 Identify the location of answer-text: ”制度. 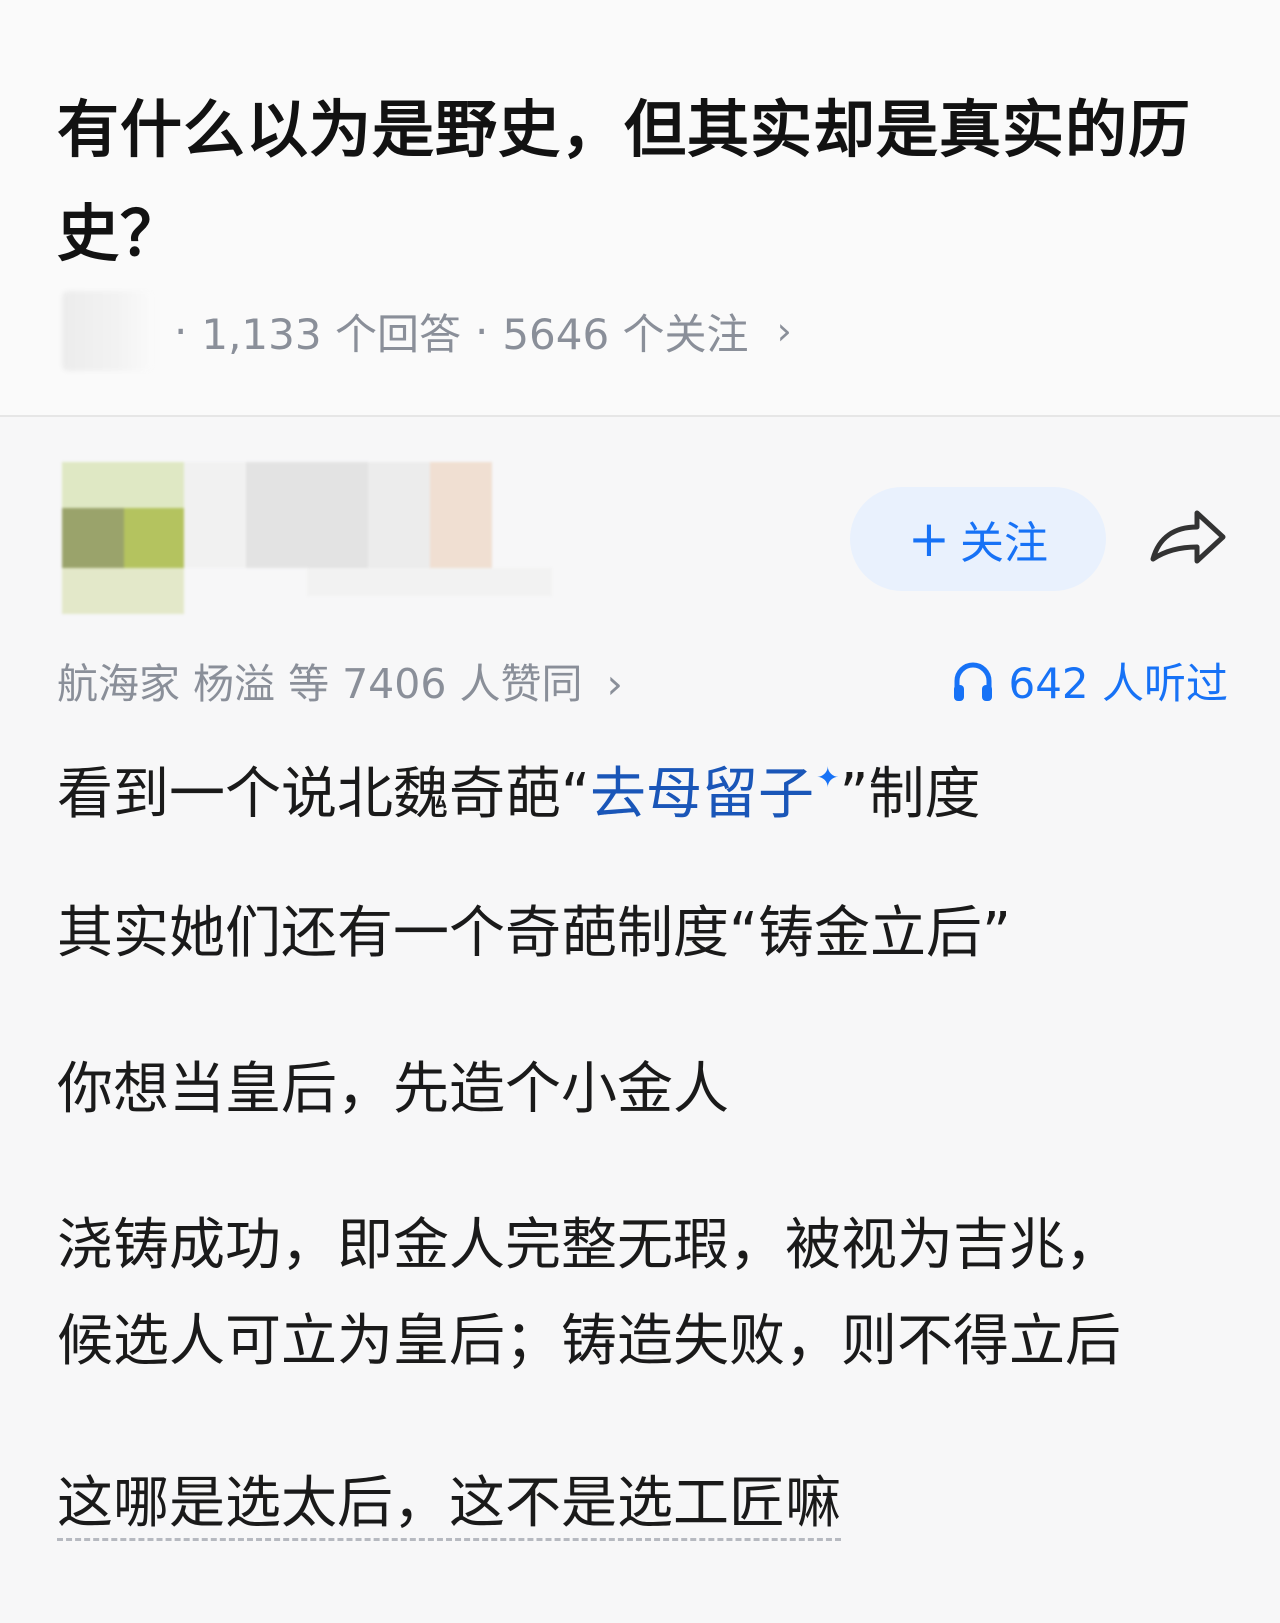
(910, 794).